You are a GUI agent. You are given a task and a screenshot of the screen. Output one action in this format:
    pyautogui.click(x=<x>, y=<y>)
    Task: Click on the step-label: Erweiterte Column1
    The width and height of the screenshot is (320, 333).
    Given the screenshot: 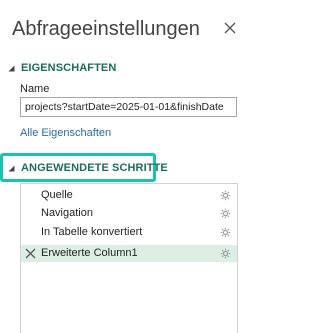 What is the action you would take?
    pyautogui.click(x=89, y=253)
    